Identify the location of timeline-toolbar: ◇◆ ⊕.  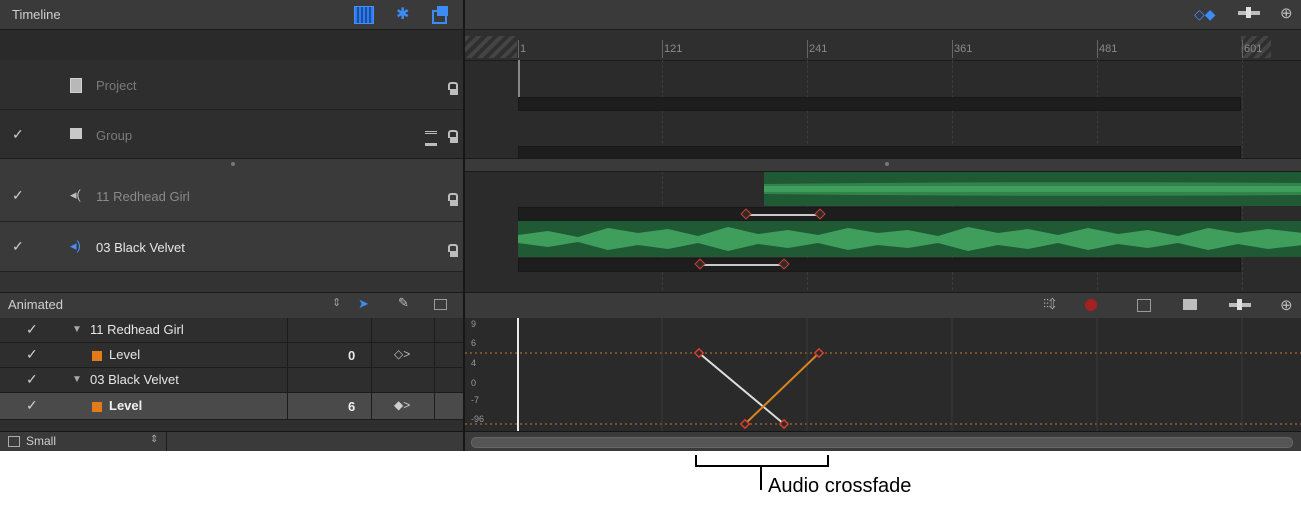
(883, 15).